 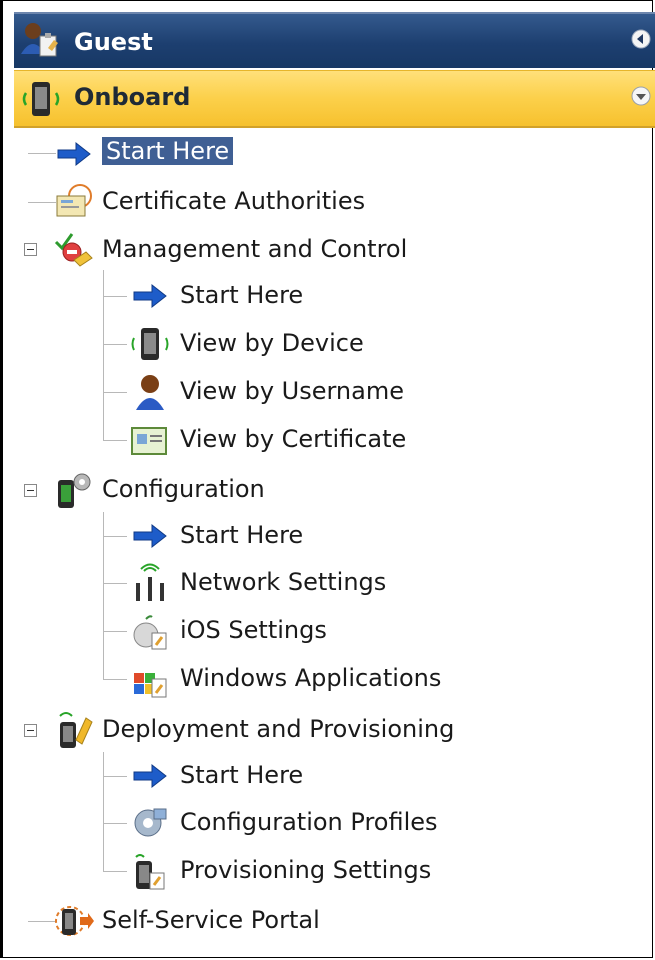 I want to click on tree-item-self-service-portal: Self-Service Portal, so click(x=212, y=921).